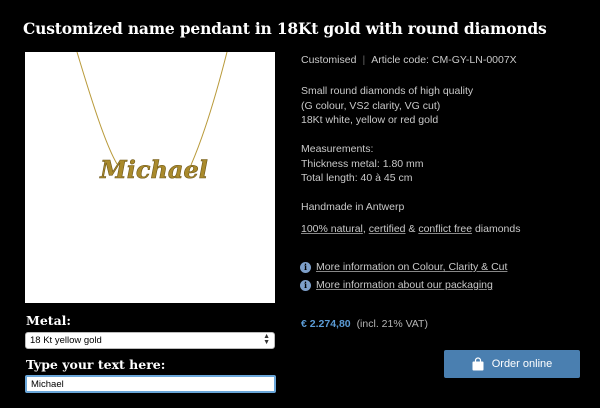 This screenshot has width=600, height=408. What do you see at coordinates (266, 339) in the screenshot?
I see `select-arrows-icon: ▲ ▼` at bounding box center [266, 339].